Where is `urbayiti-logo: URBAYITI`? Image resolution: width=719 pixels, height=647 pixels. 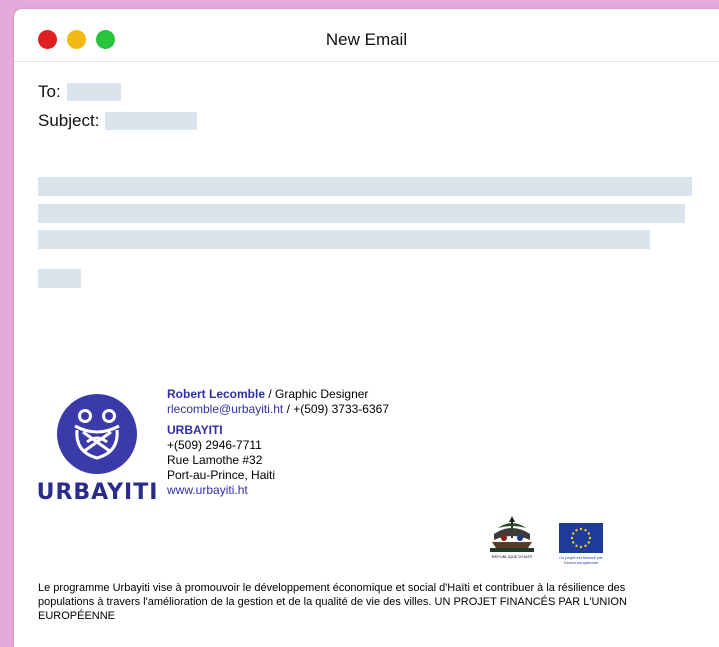 urbayiti-logo: URBAYITI is located at coordinates (97, 450).